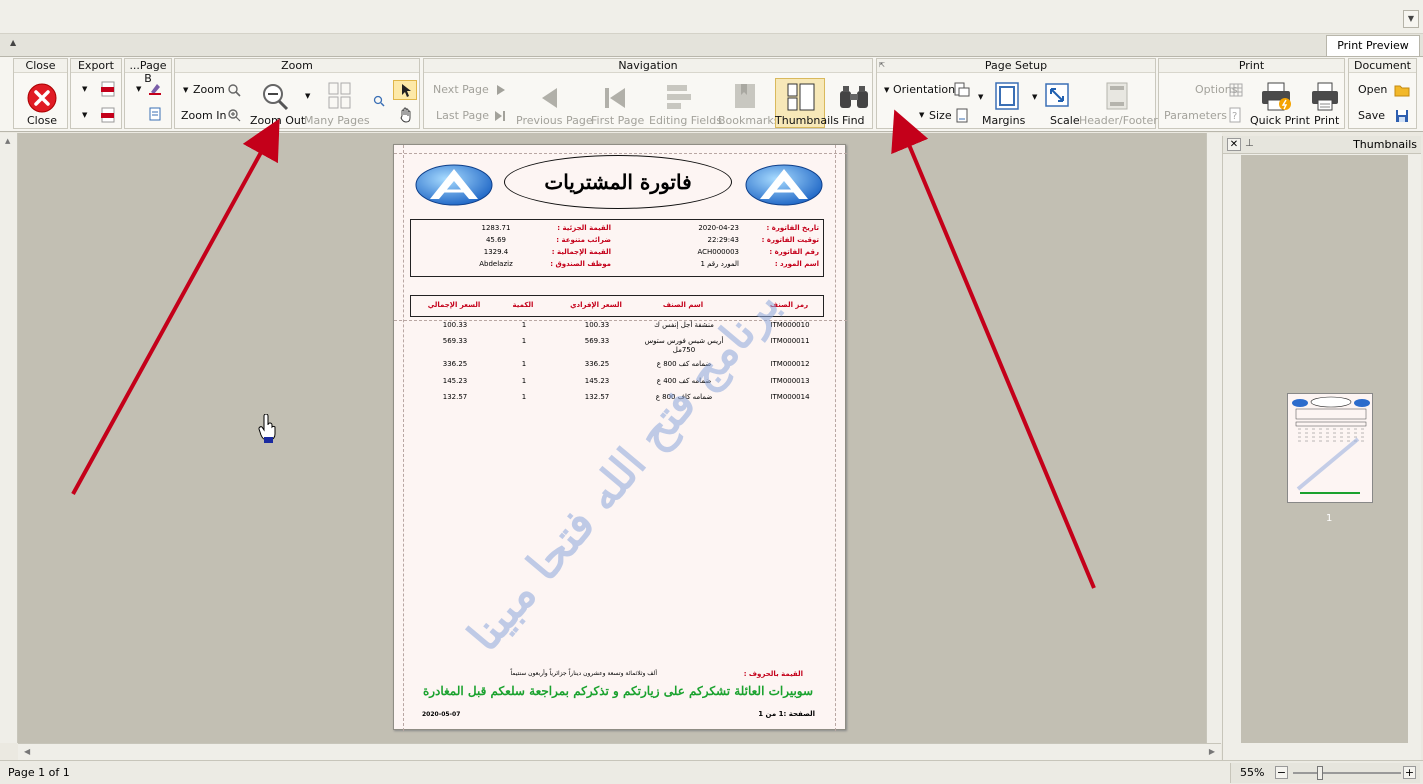 This screenshot has width=1423, height=784. Describe the element at coordinates (13, 42) in the screenshot. I see `collapse-ribbon-icon: ▲` at that location.